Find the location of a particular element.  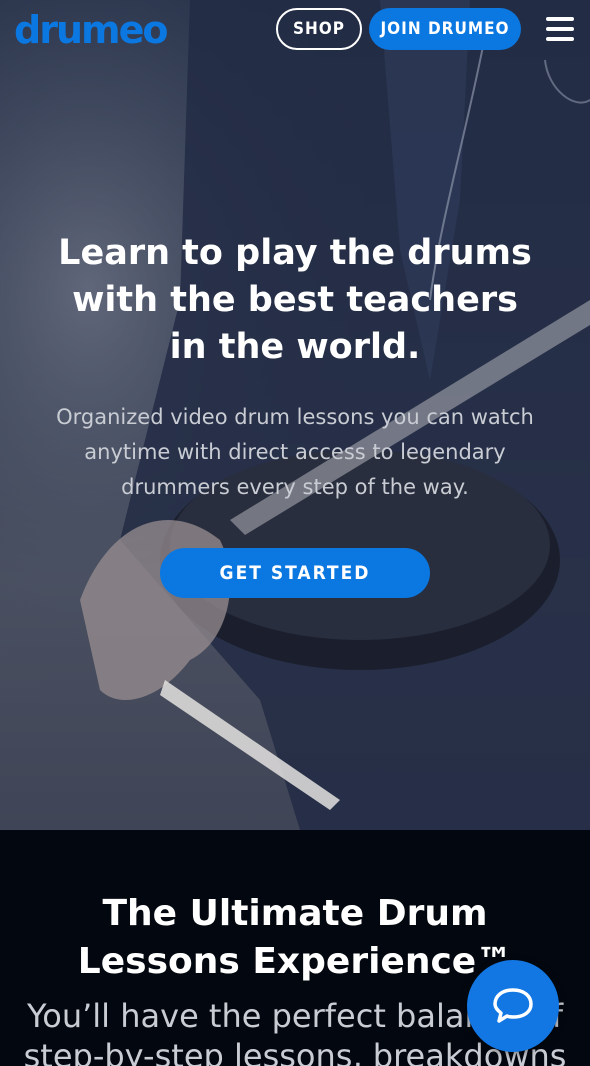

chat-button is located at coordinates (513, 1006).